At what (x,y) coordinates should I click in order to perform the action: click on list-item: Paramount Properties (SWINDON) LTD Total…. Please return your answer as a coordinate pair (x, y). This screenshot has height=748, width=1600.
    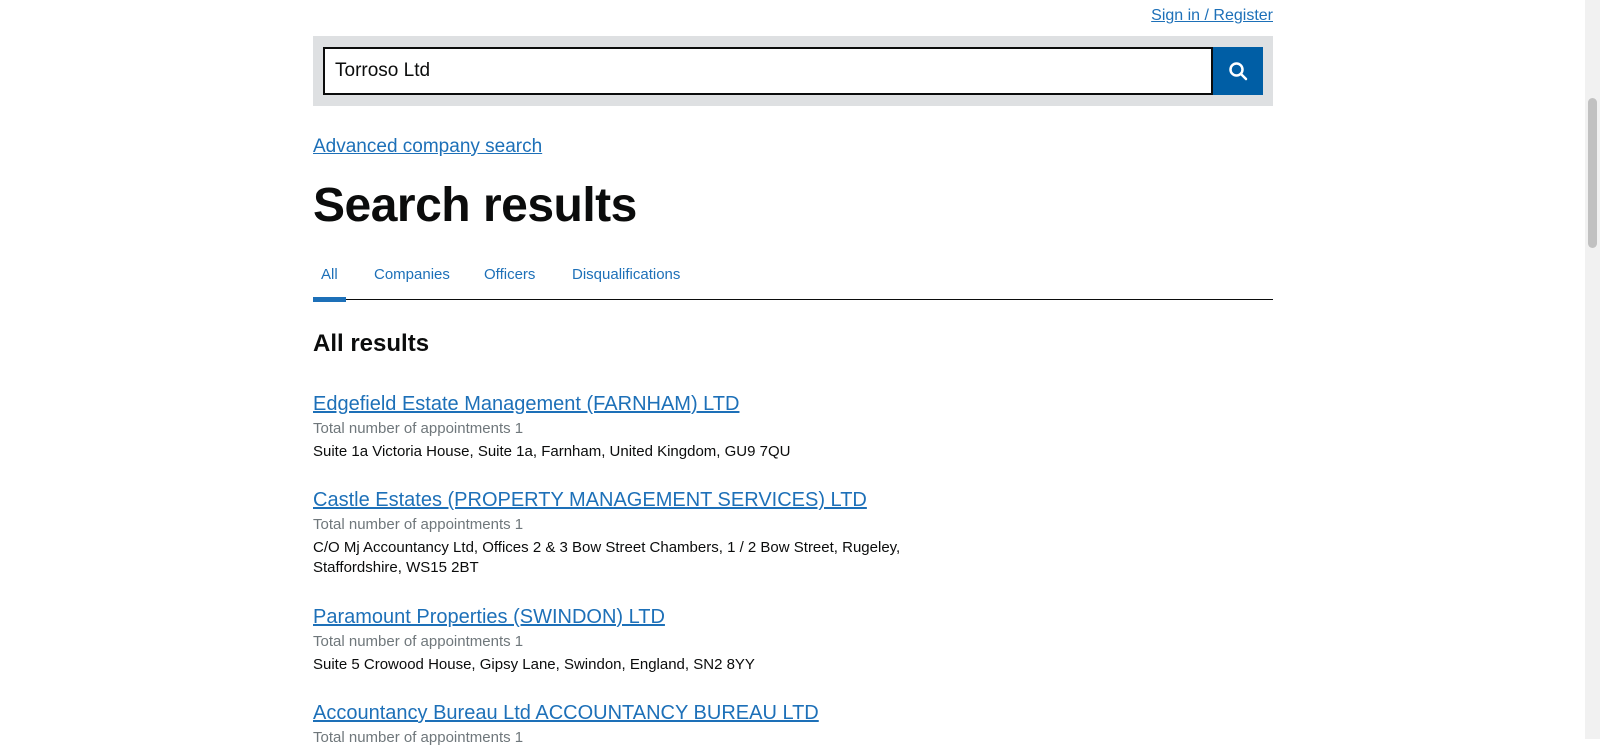
    Looking at the image, I should click on (793, 639).